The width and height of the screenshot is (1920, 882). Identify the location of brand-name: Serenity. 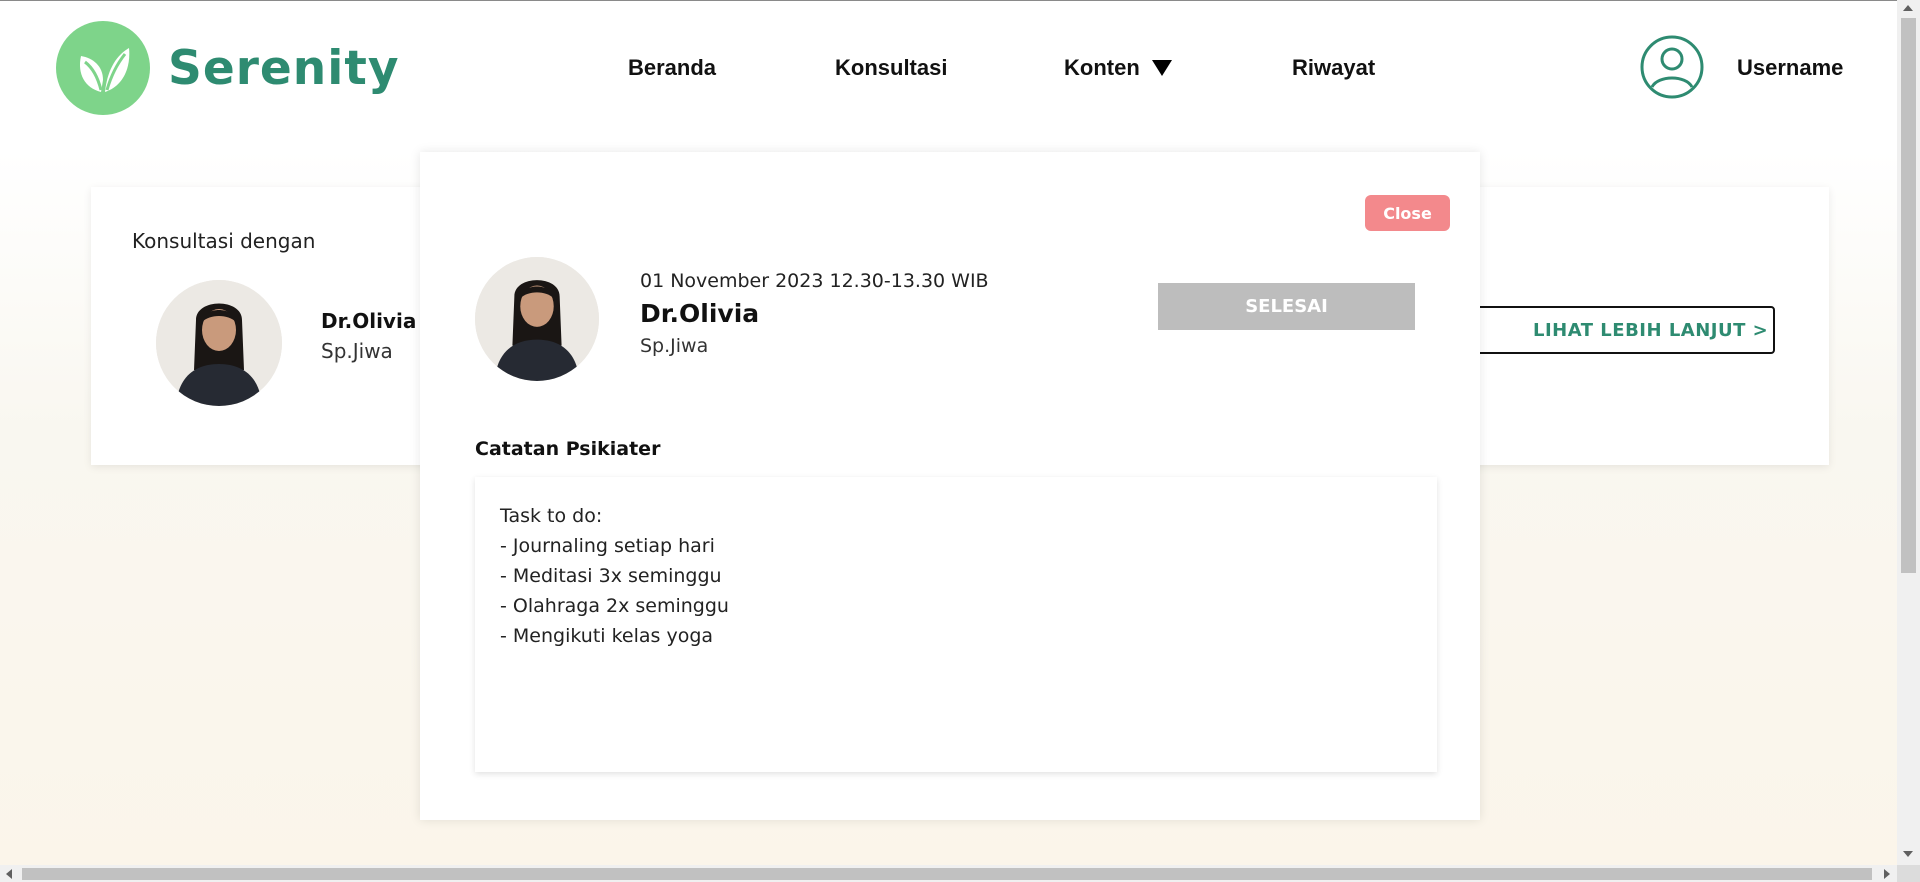
(284, 68).